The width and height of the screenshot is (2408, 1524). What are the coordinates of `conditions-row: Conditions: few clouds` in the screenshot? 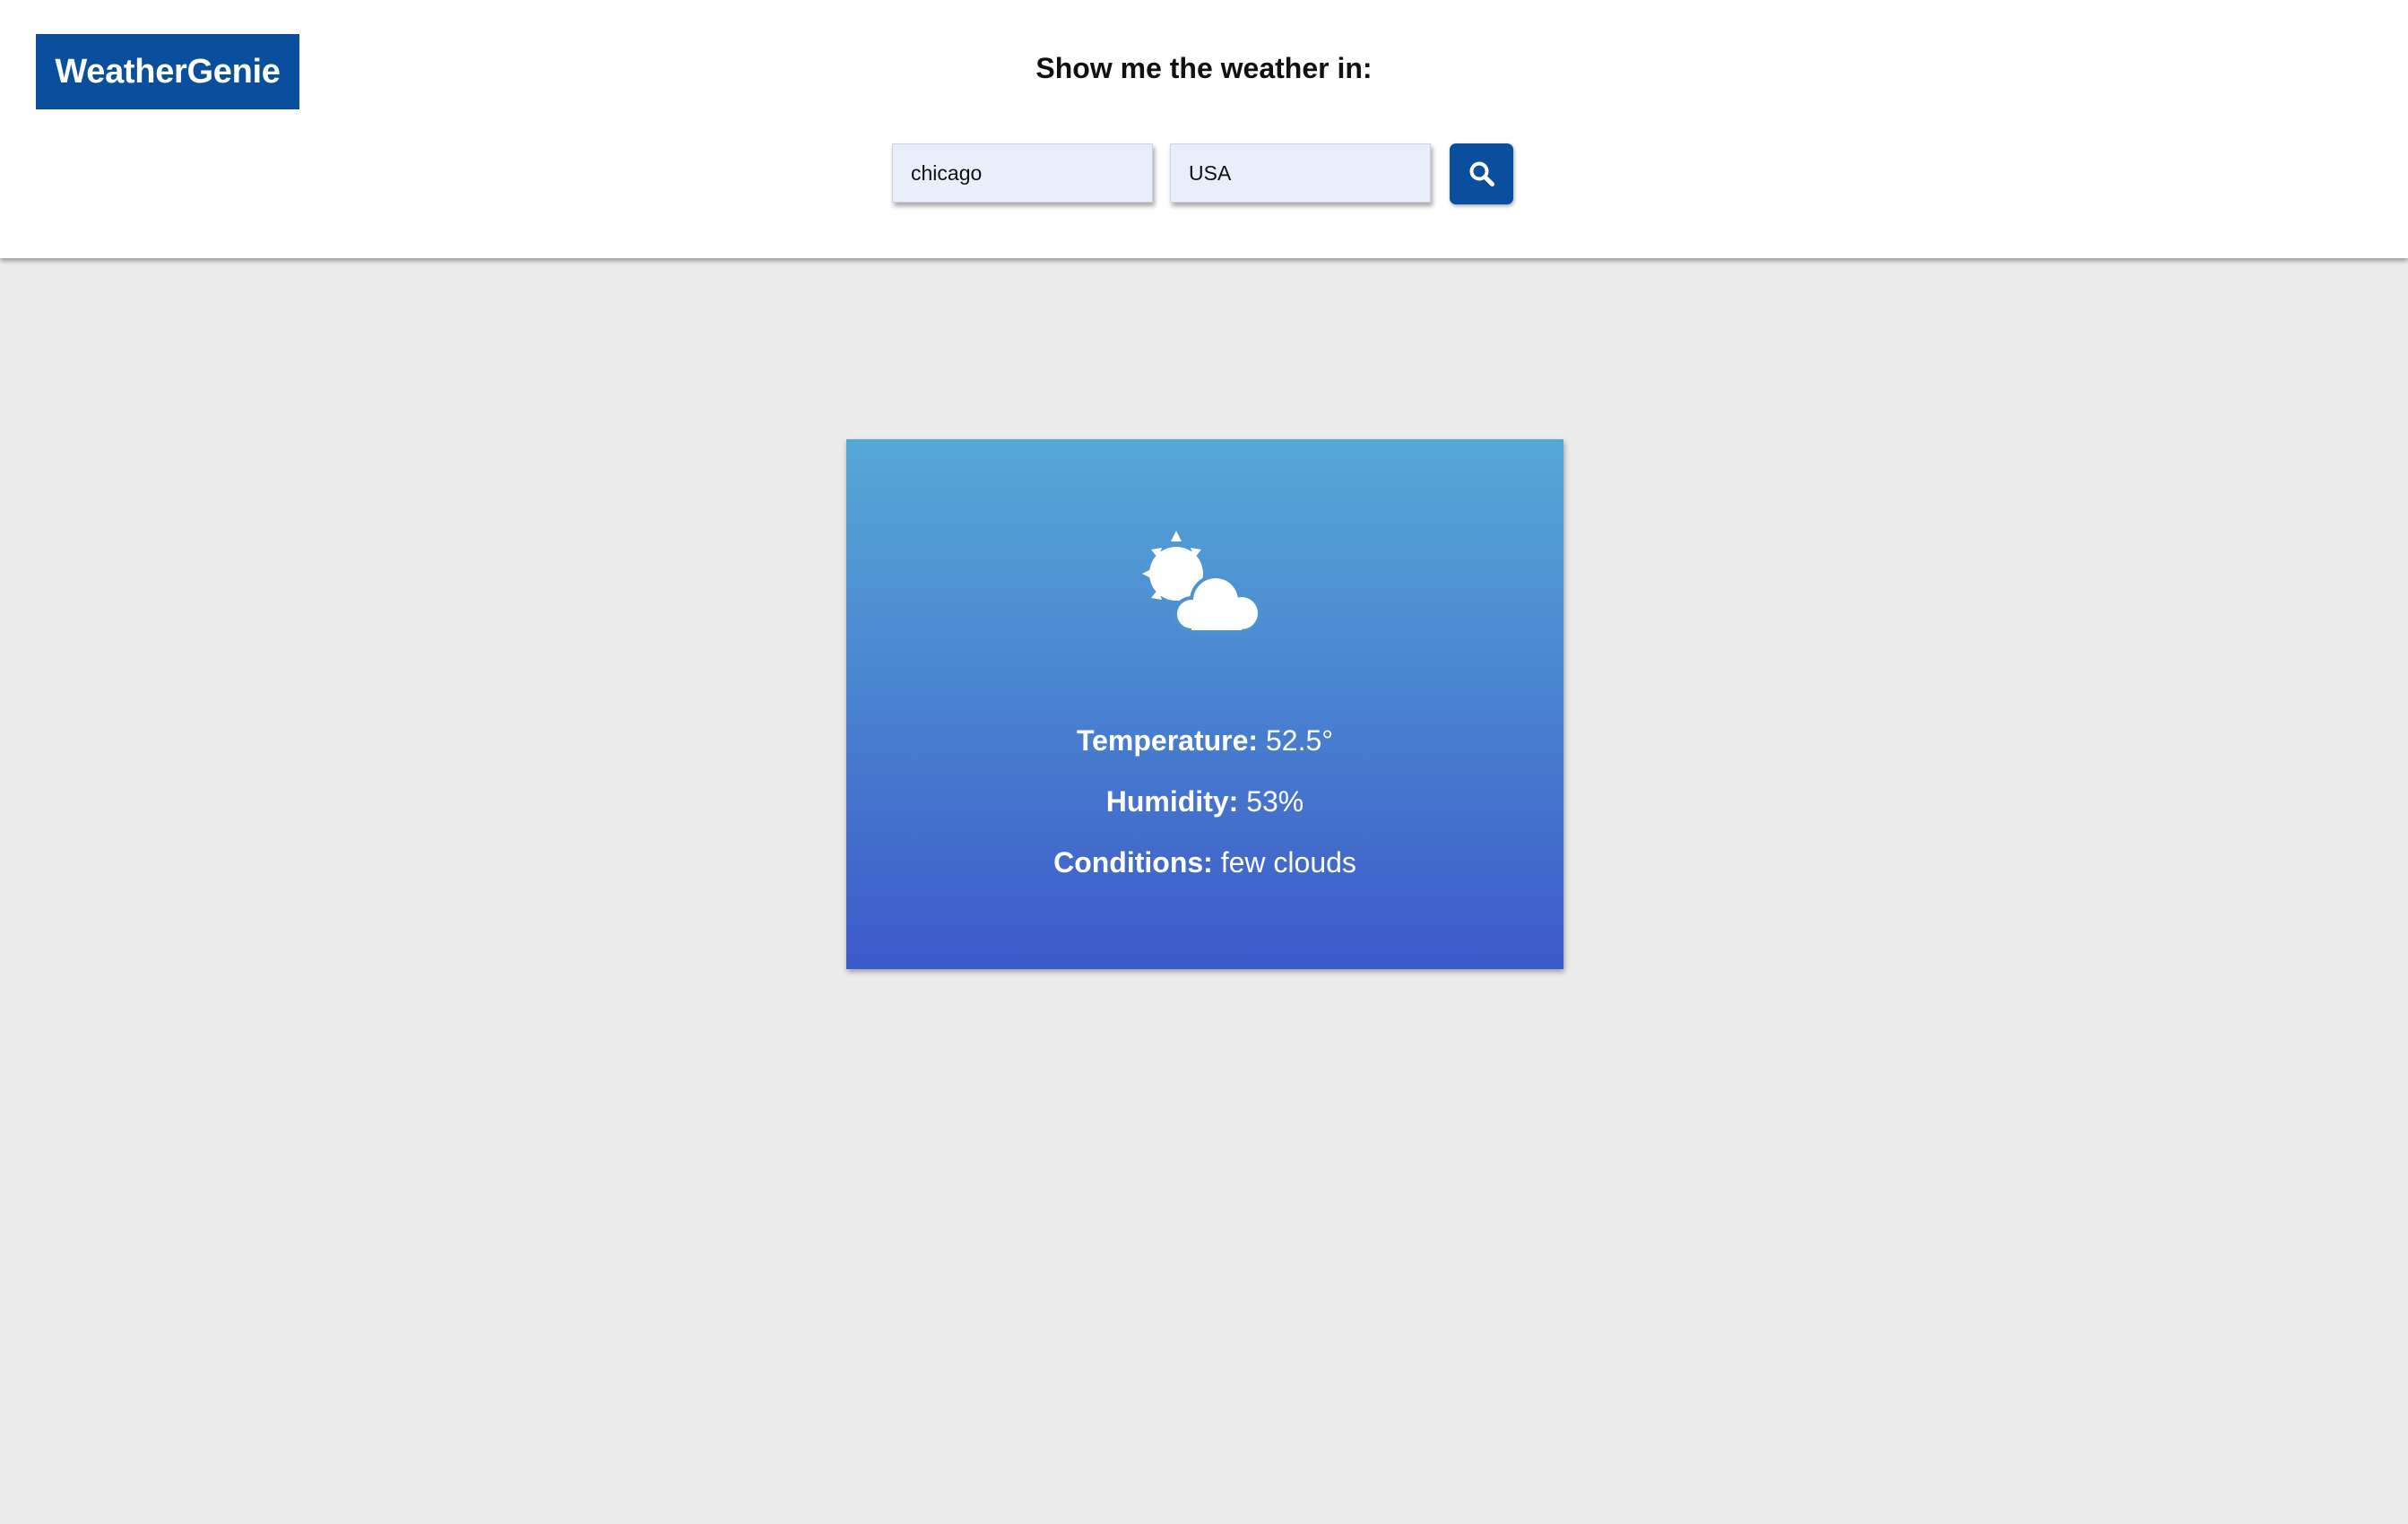 It's located at (1204, 862).